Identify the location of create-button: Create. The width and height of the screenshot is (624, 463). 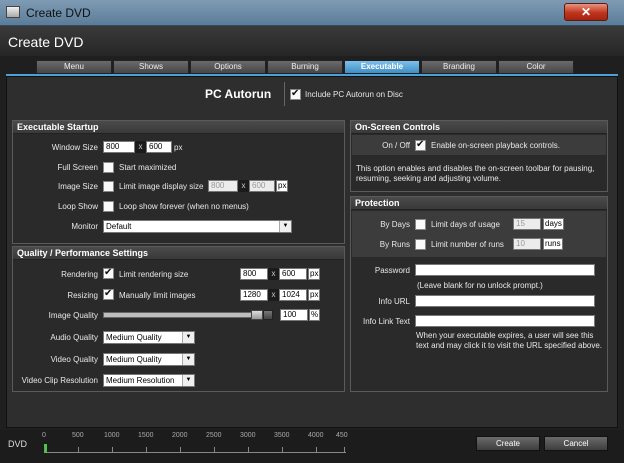
(508, 443).